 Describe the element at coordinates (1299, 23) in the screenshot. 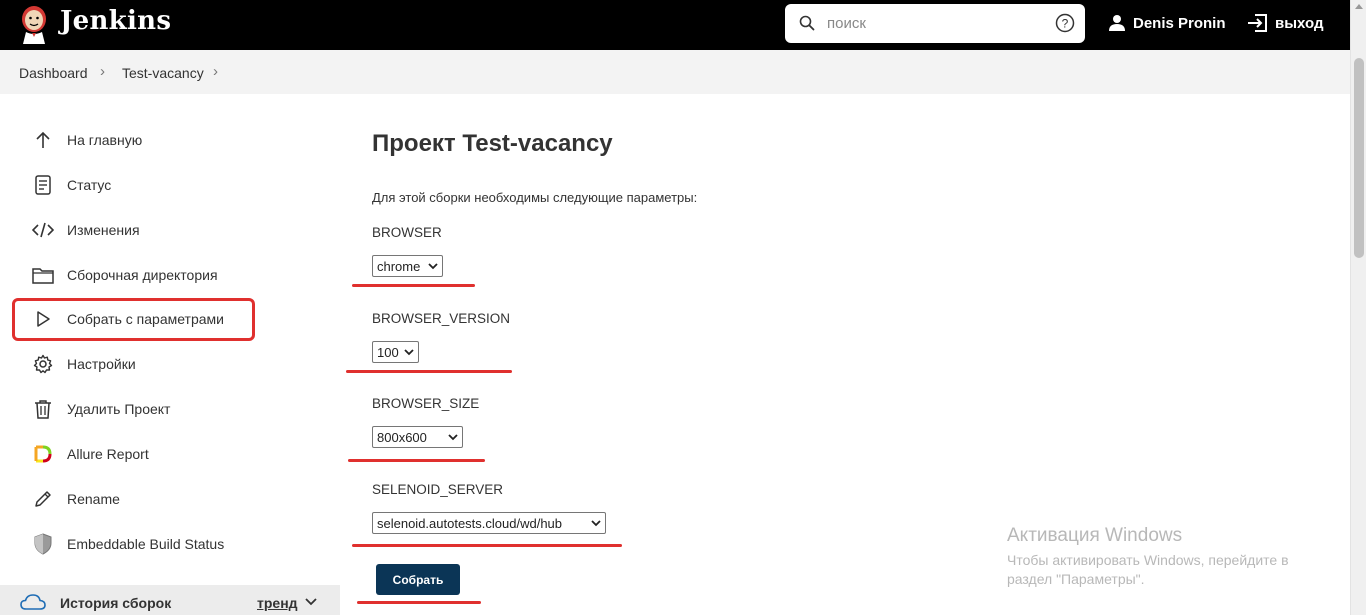

I see `logout-label: выход` at that location.